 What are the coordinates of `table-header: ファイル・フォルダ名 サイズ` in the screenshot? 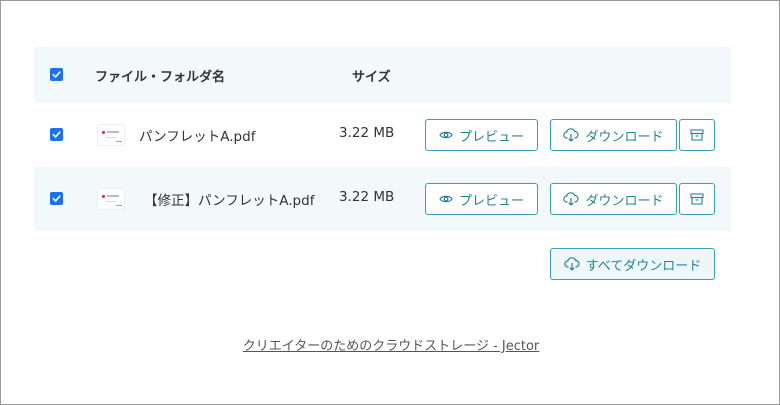 It's located at (382, 75).